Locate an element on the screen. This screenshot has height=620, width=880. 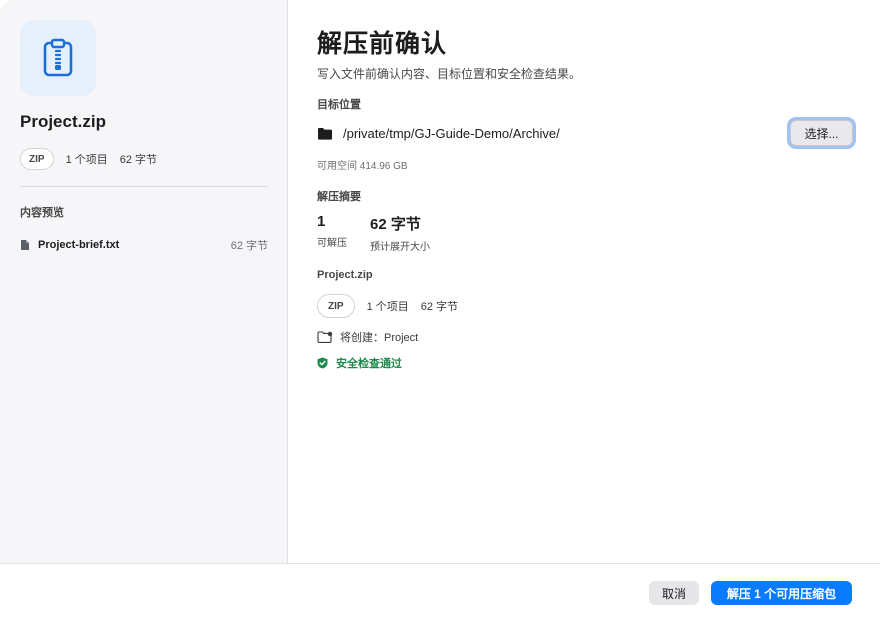
page-title: 解压前确认 is located at coordinates (382, 44).